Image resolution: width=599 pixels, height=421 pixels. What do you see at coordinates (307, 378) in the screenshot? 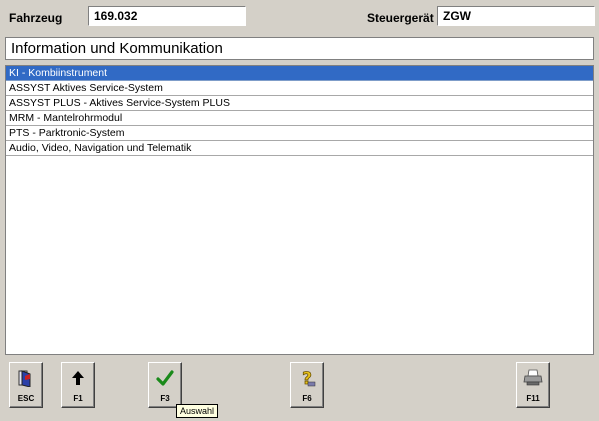
I see `help-question-icon: ?` at bounding box center [307, 378].